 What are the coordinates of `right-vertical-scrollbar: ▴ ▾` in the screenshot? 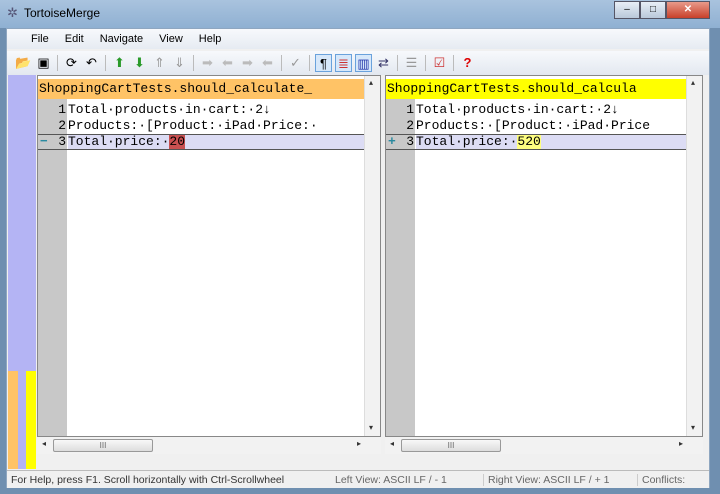 It's located at (694, 256).